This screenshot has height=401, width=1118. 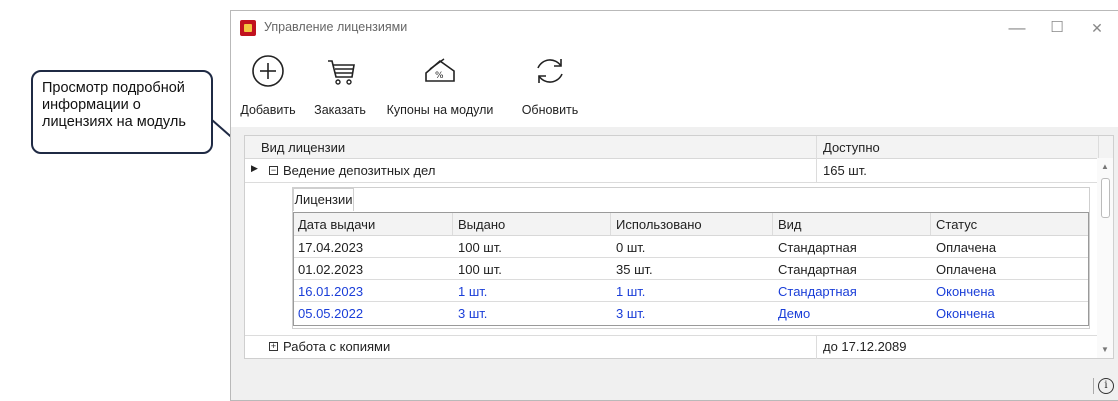 What do you see at coordinates (865, 346) in the screenshot?
I see `row-available: до 17.12.2089` at bounding box center [865, 346].